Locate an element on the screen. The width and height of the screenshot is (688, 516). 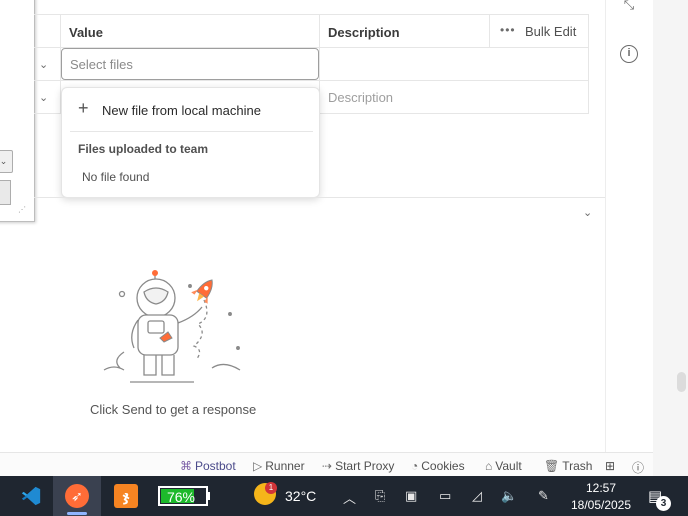
battery-tray-icon: ▭ is located at coordinates (445, 496).